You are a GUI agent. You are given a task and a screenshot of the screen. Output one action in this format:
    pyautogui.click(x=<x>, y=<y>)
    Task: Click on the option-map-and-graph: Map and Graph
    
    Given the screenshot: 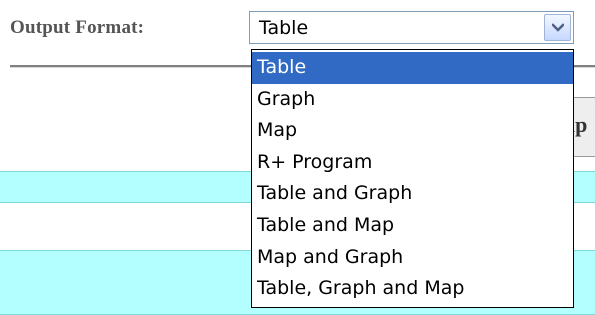 What is the action you would take?
    pyautogui.click(x=412, y=258)
    